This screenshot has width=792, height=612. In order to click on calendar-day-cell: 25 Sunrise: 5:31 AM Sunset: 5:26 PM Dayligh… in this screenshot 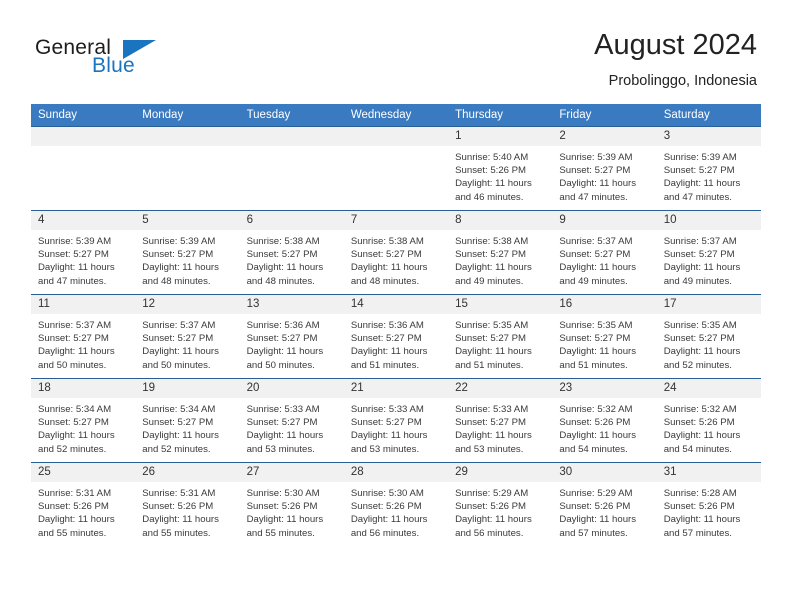, I will do `click(83, 504)`.